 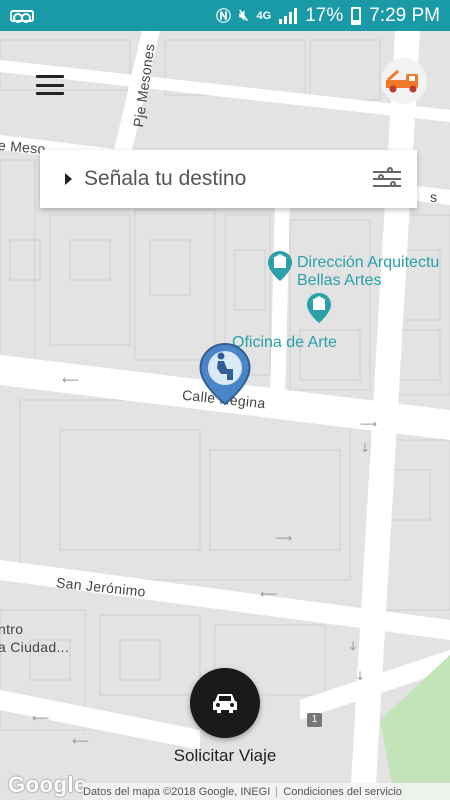 I want to click on voicemail-icon, so click(x=22, y=16).